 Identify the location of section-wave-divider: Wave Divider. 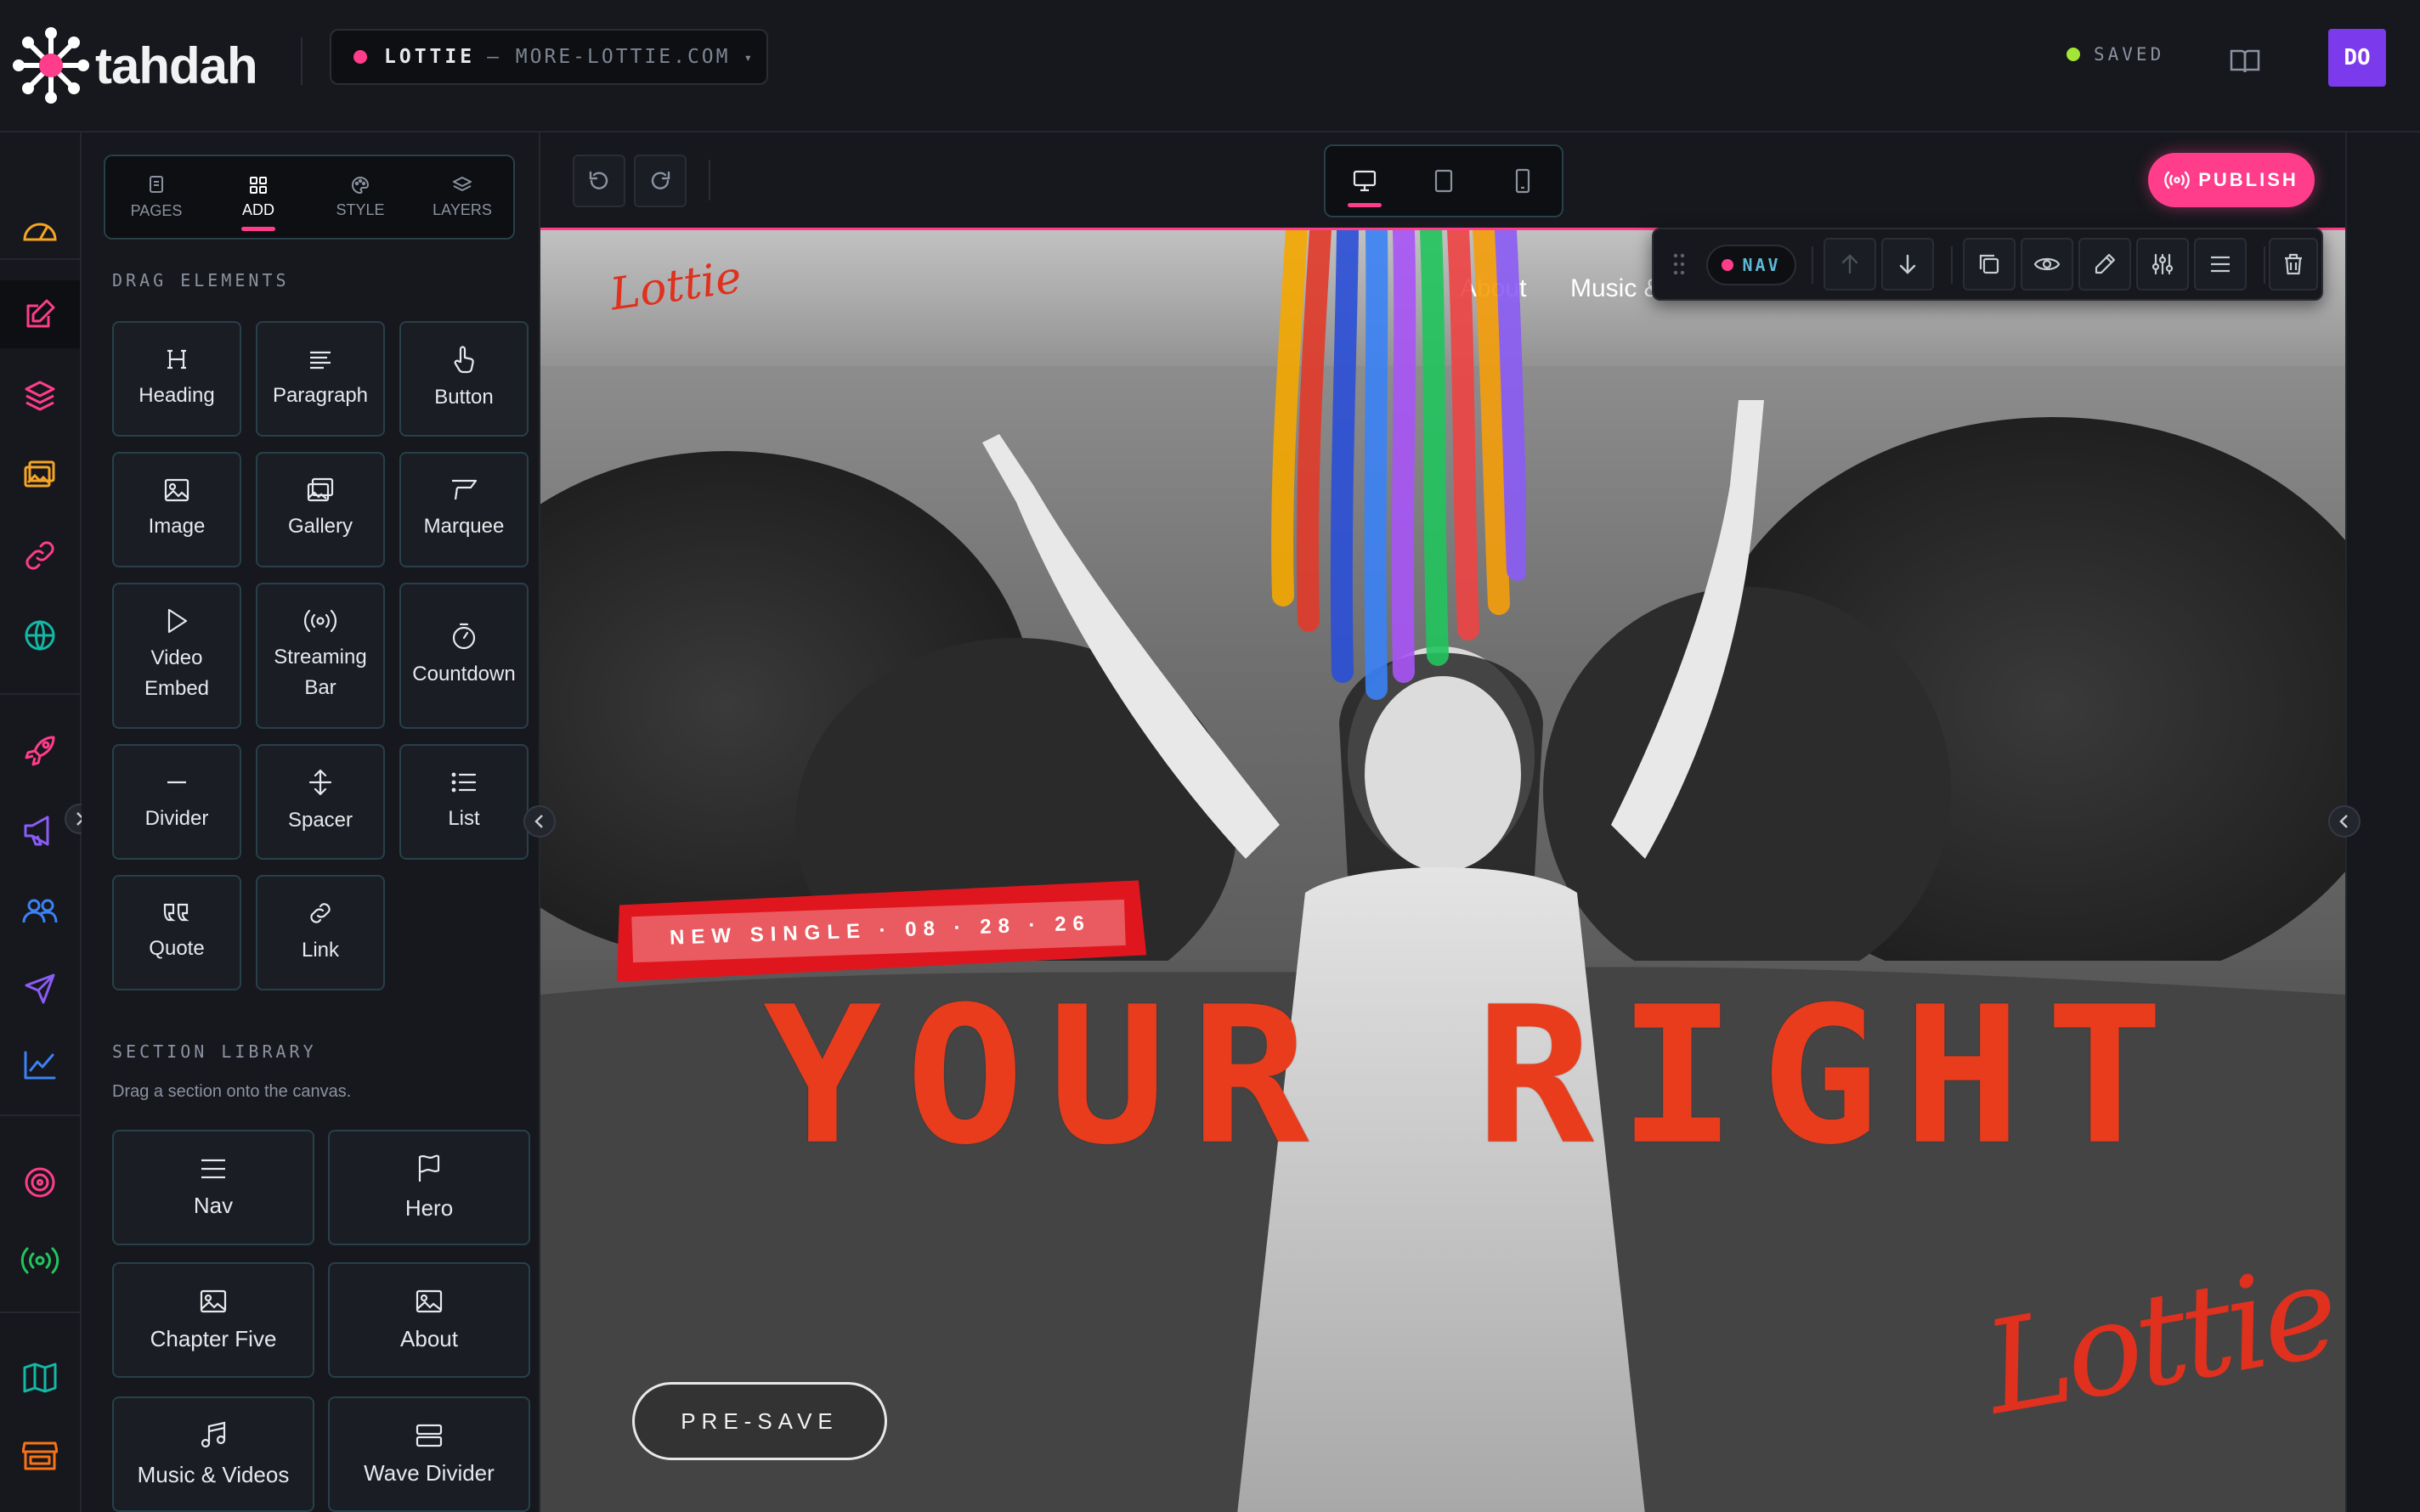
(429, 1454).